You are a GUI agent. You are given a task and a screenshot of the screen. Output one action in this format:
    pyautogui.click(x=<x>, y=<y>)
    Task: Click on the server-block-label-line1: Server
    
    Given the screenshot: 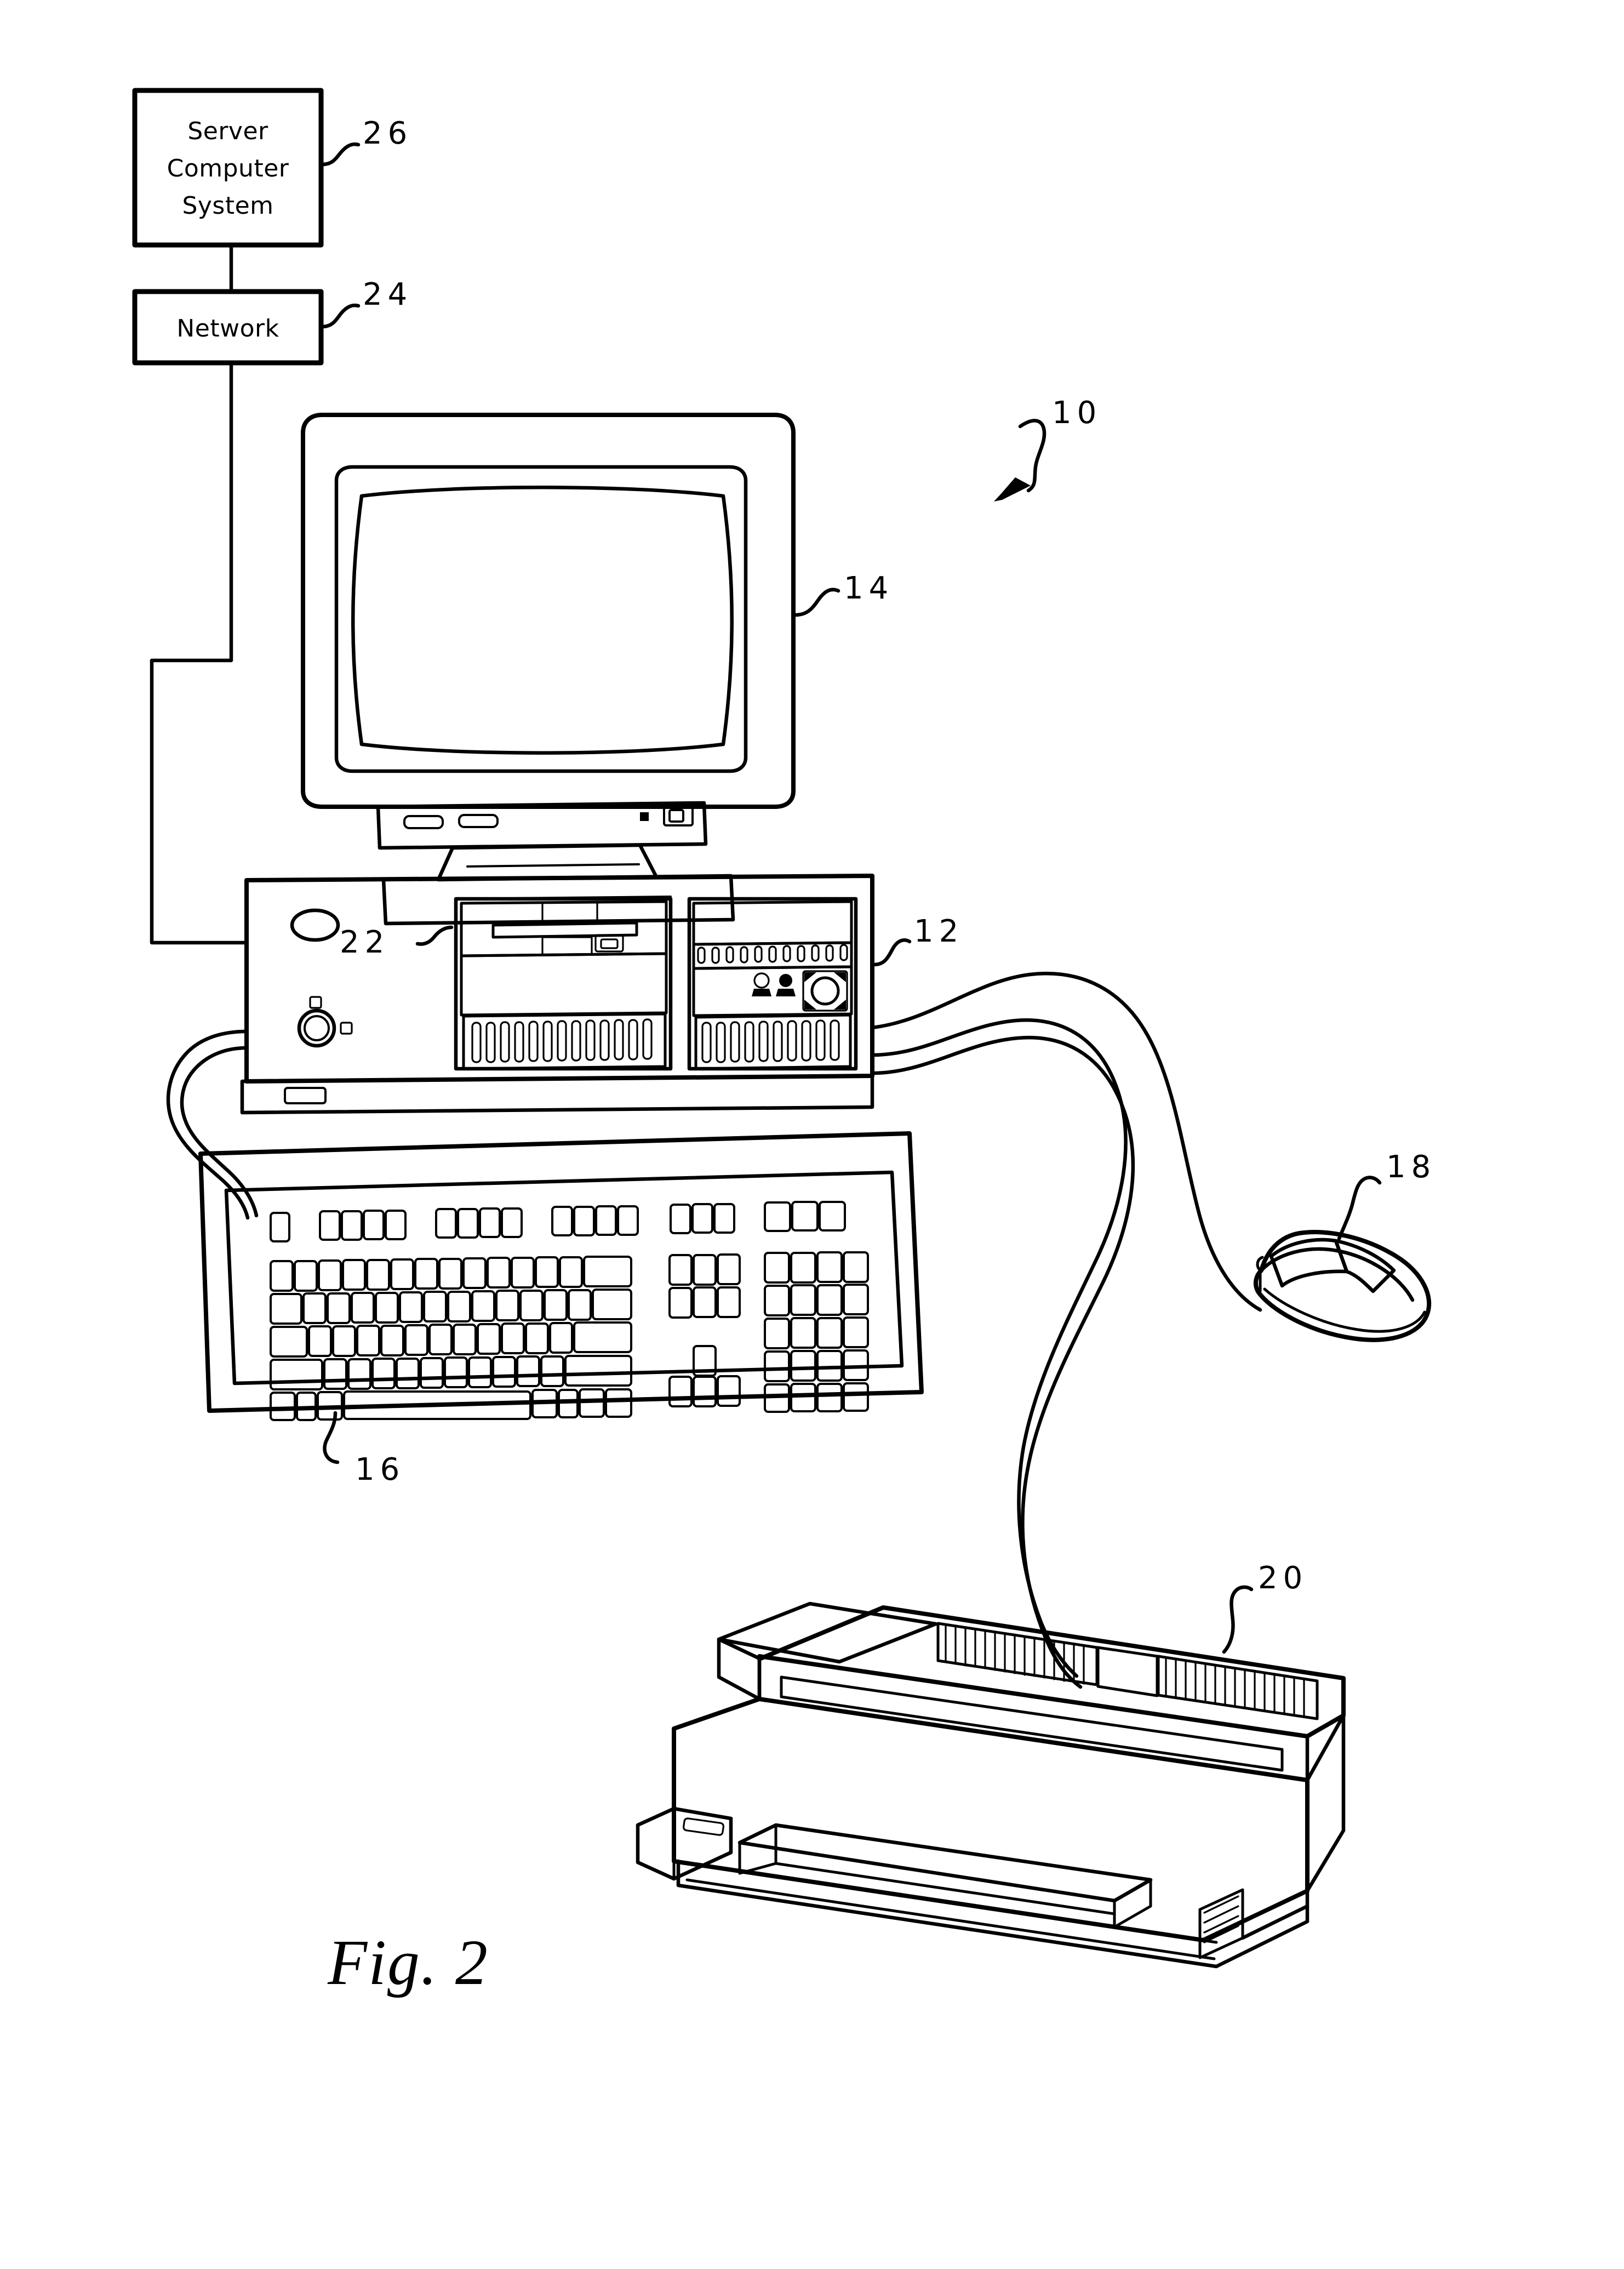 What is the action you would take?
    pyautogui.click(x=227, y=131)
    